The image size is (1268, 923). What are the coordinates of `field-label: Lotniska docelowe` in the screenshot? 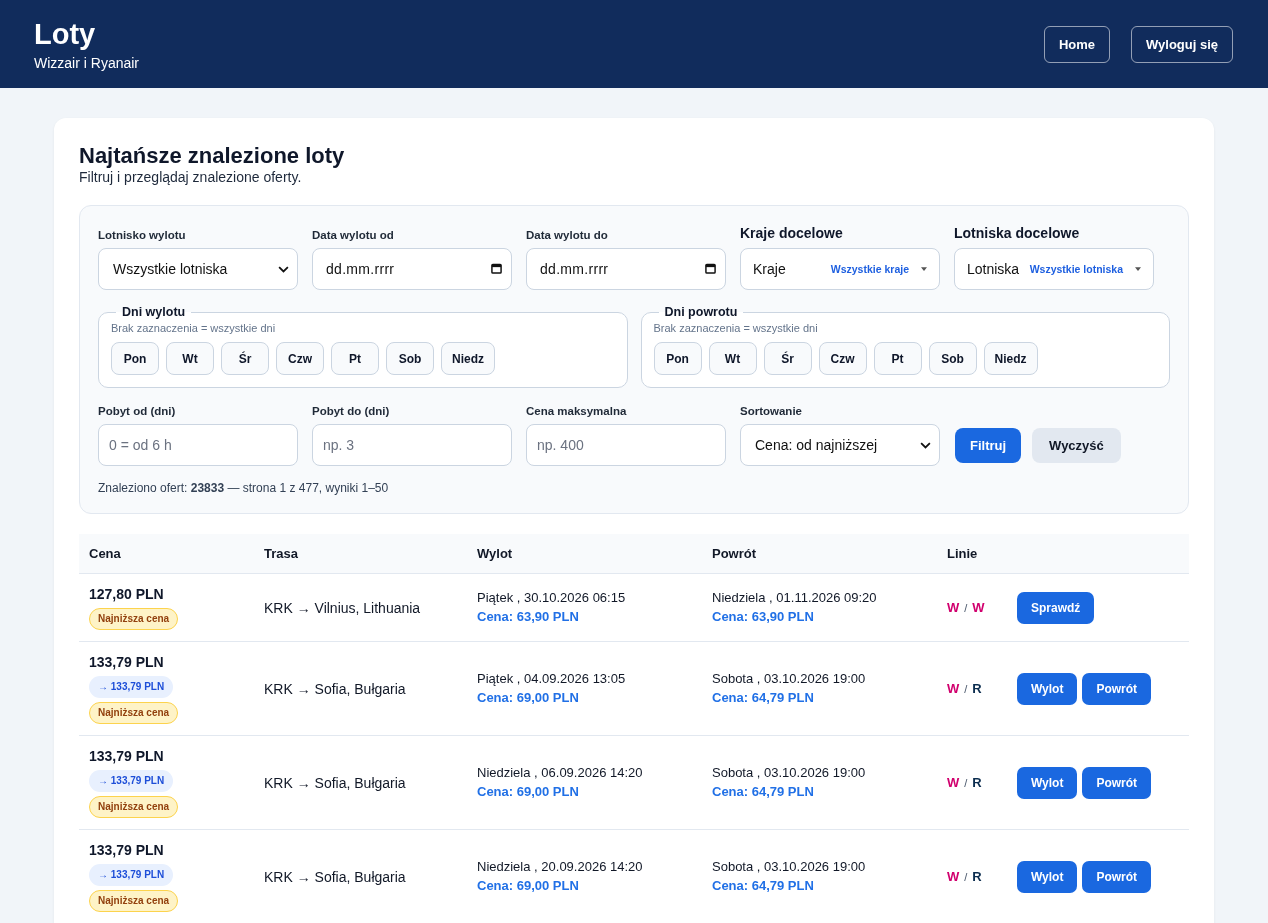 It's located at (1017, 233).